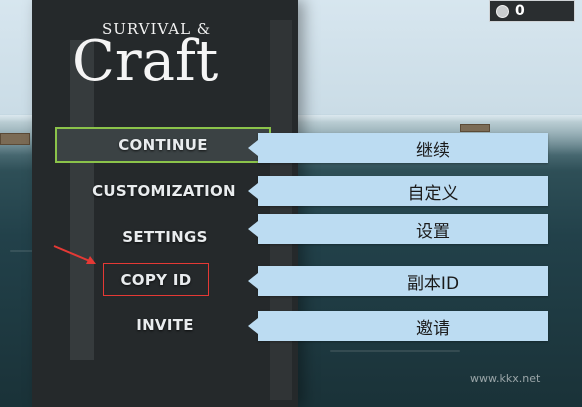 This screenshot has width=582, height=407. What do you see at coordinates (433, 150) in the screenshot?
I see `callout-text: 继续` at bounding box center [433, 150].